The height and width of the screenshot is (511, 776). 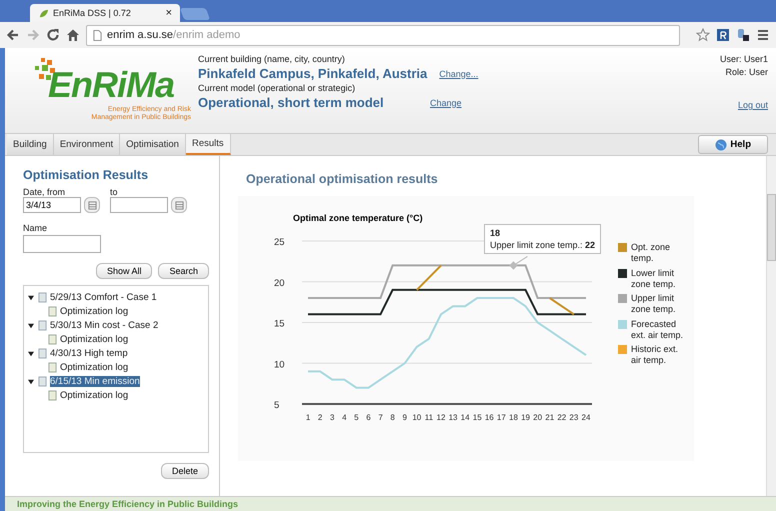 What do you see at coordinates (87, 144) in the screenshot?
I see `nav-tab: Environment` at bounding box center [87, 144].